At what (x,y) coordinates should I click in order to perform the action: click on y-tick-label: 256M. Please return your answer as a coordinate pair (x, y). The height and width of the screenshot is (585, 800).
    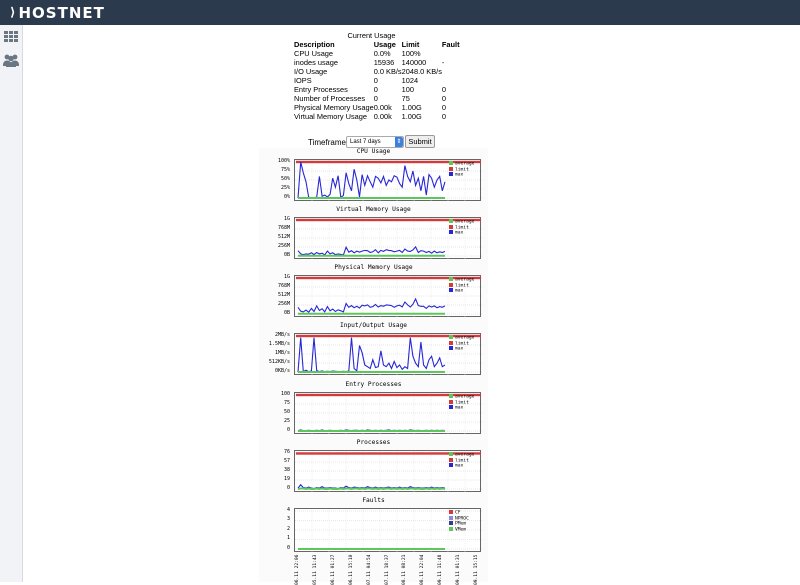
    Looking at the image, I should click on (283, 245).